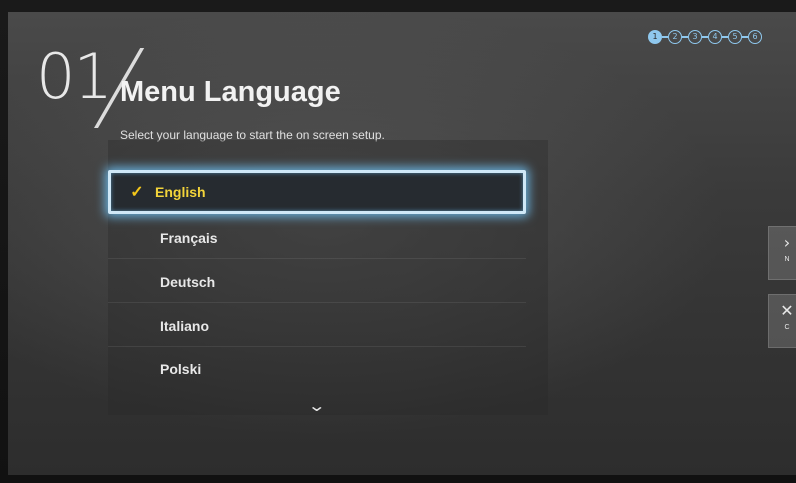 This screenshot has width=796, height=483. I want to click on progress-step-5: 5, so click(735, 37).